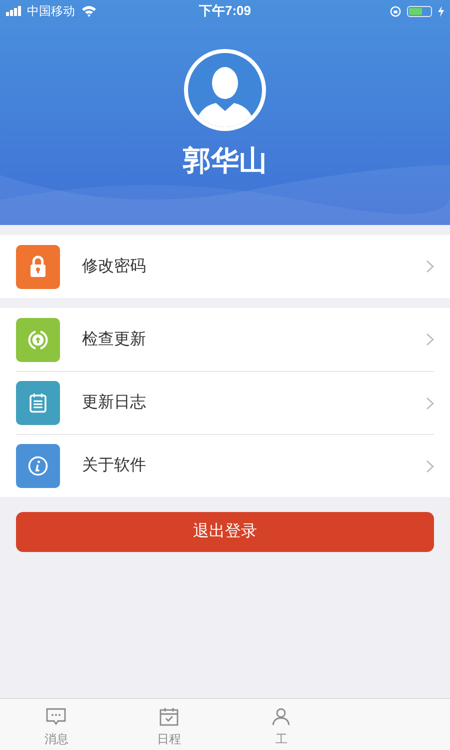  I want to click on menu-item-label: 修改密码, so click(114, 266).